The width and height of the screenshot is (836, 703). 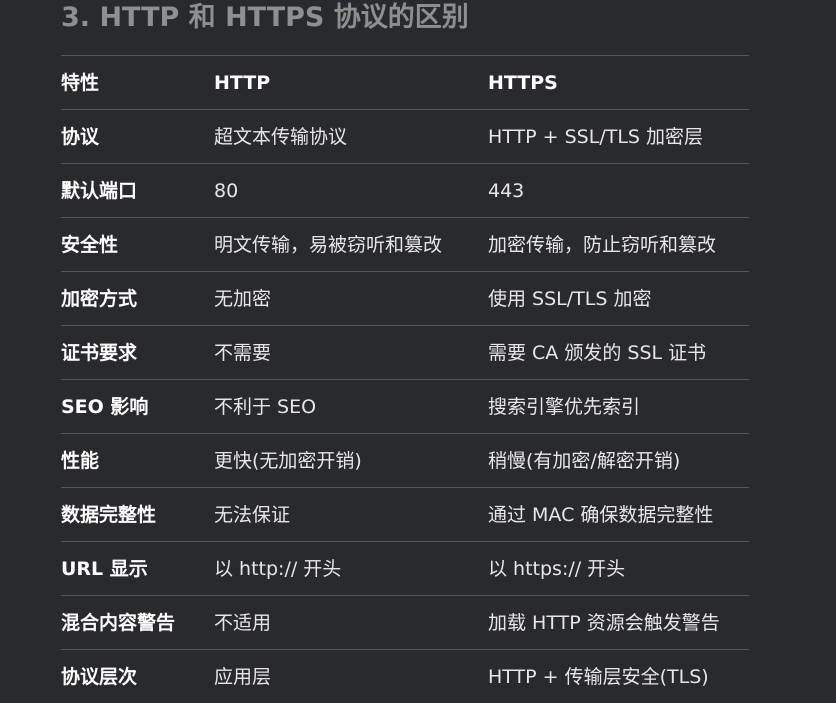 What do you see at coordinates (405, 82) in the screenshot?
I see `table-header-row: 特性 HTTP HTTPS` at bounding box center [405, 82].